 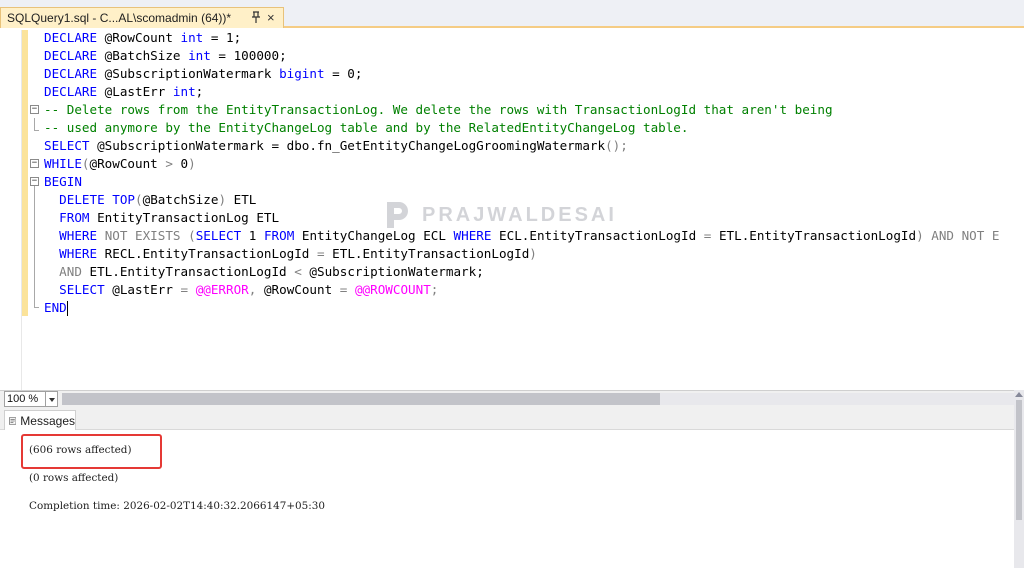 What do you see at coordinates (188, 73) in the screenshot?
I see `code-token: @SubscriptionWatermark` at bounding box center [188, 73].